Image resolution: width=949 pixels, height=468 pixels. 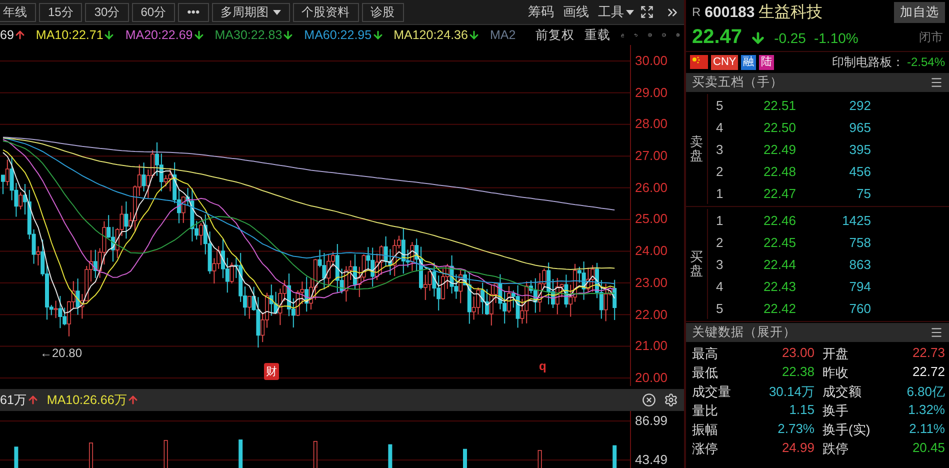 What do you see at coordinates (779, 149) in the screenshot?
I see `order-price: 22.49` at bounding box center [779, 149].